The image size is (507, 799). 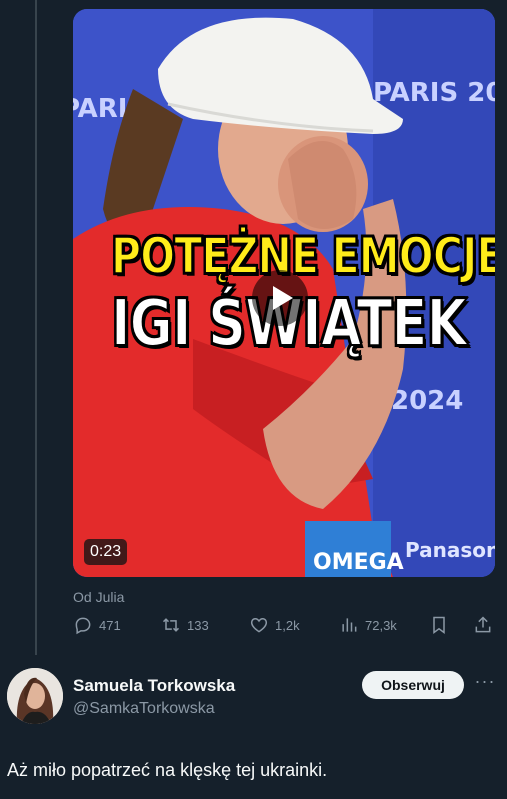 What do you see at coordinates (413, 685) in the screenshot?
I see `follow-button: Obserwuj` at bounding box center [413, 685].